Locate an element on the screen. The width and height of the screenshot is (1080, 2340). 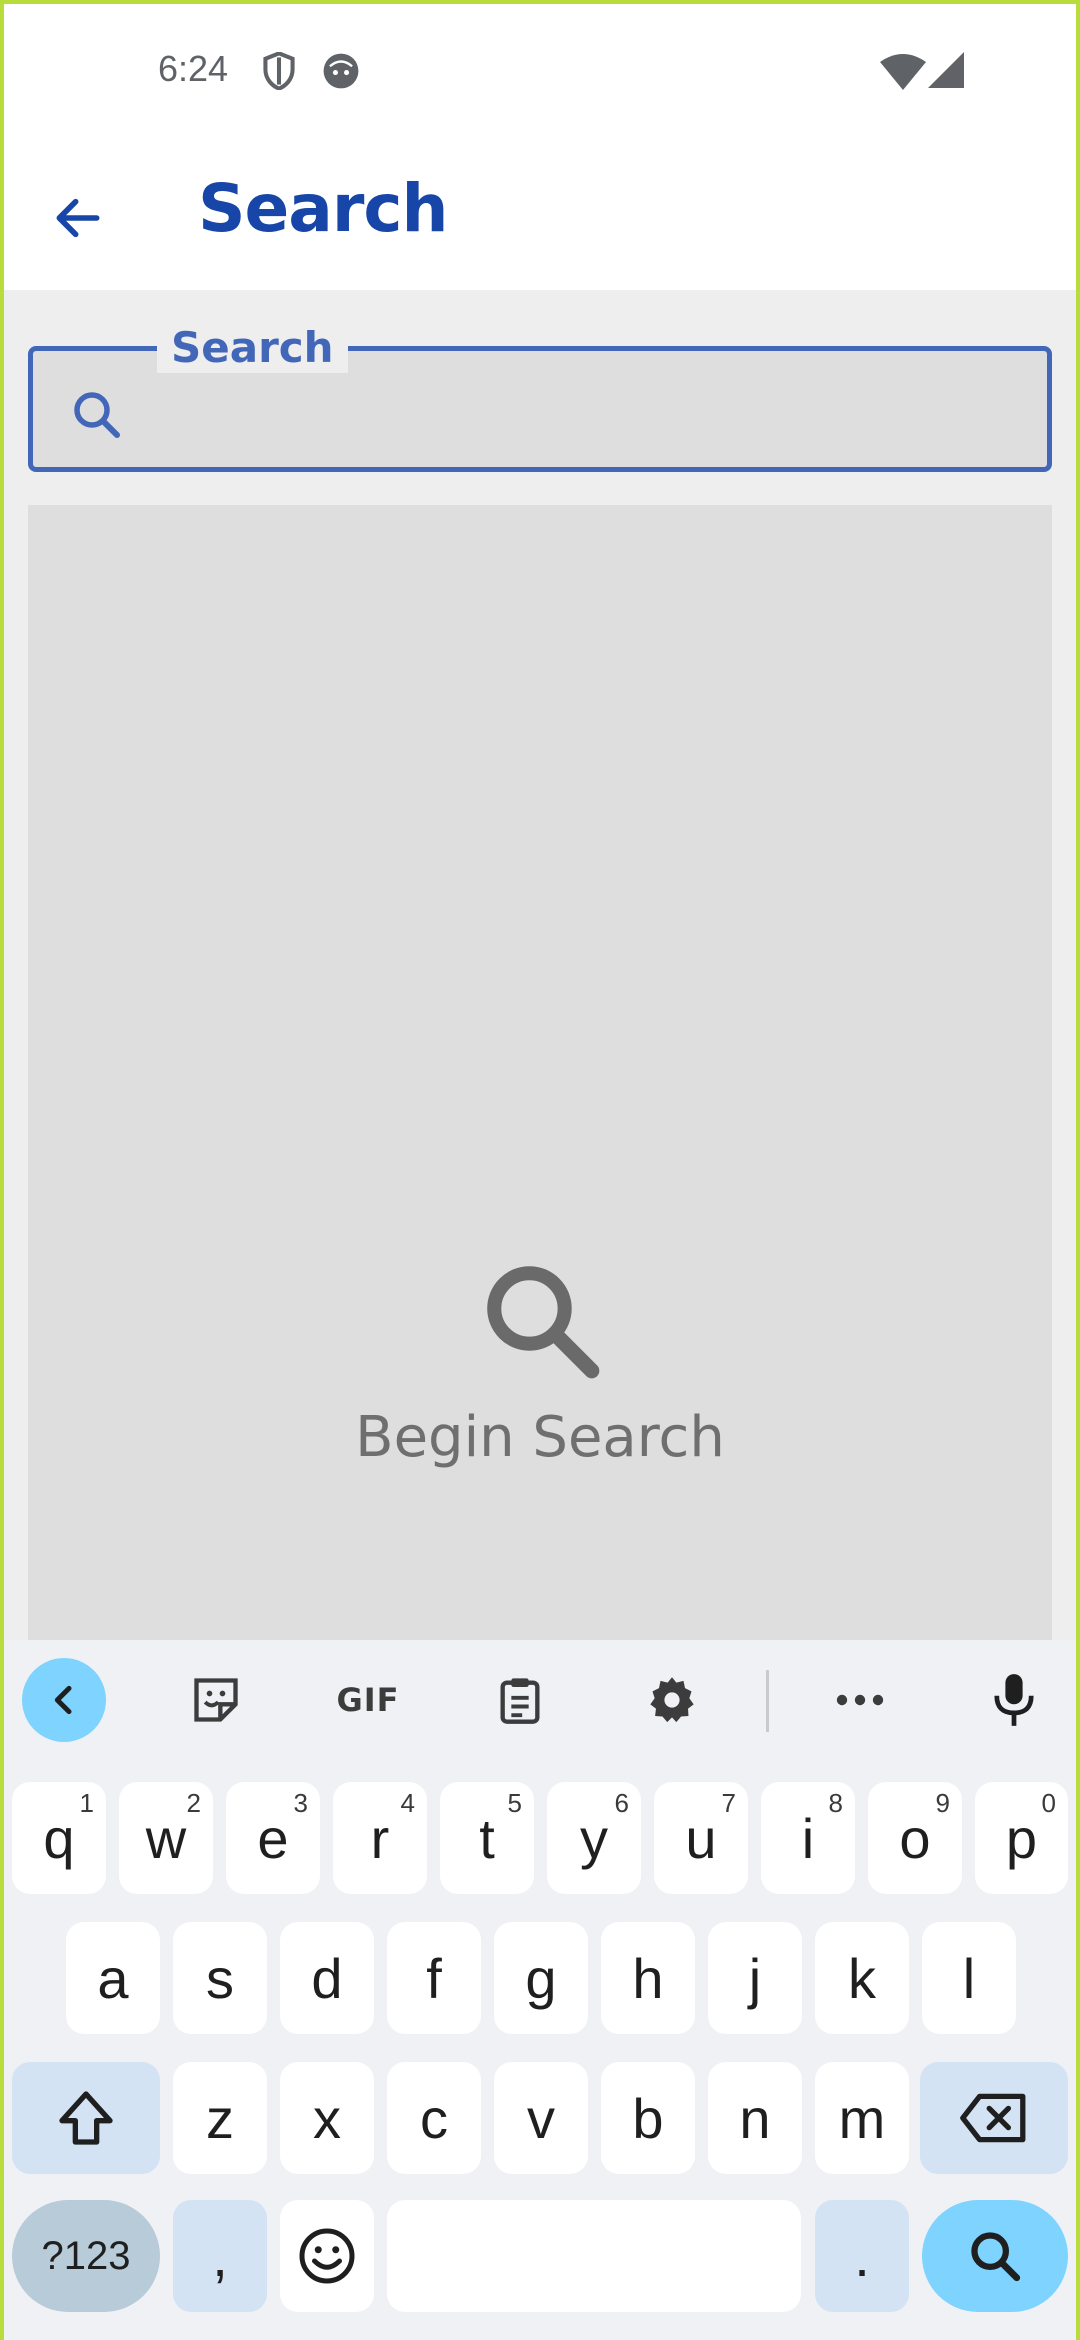
key-o: o9 is located at coordinates (915, 1838).